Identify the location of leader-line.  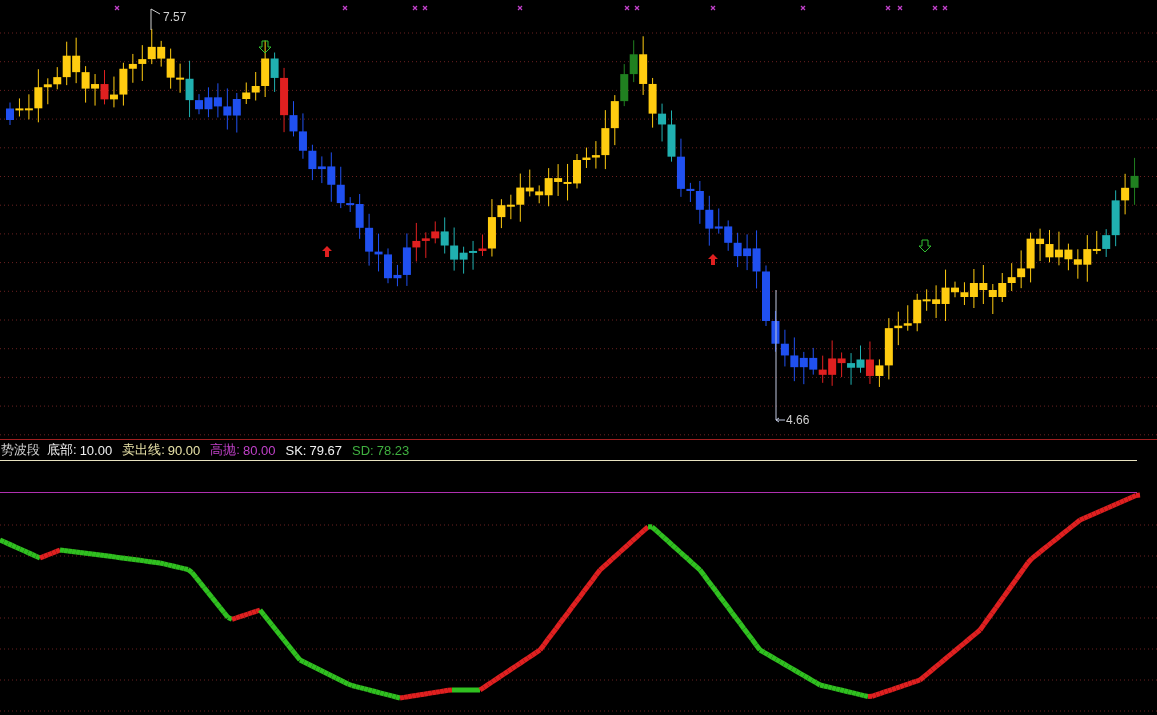
(155, 19).